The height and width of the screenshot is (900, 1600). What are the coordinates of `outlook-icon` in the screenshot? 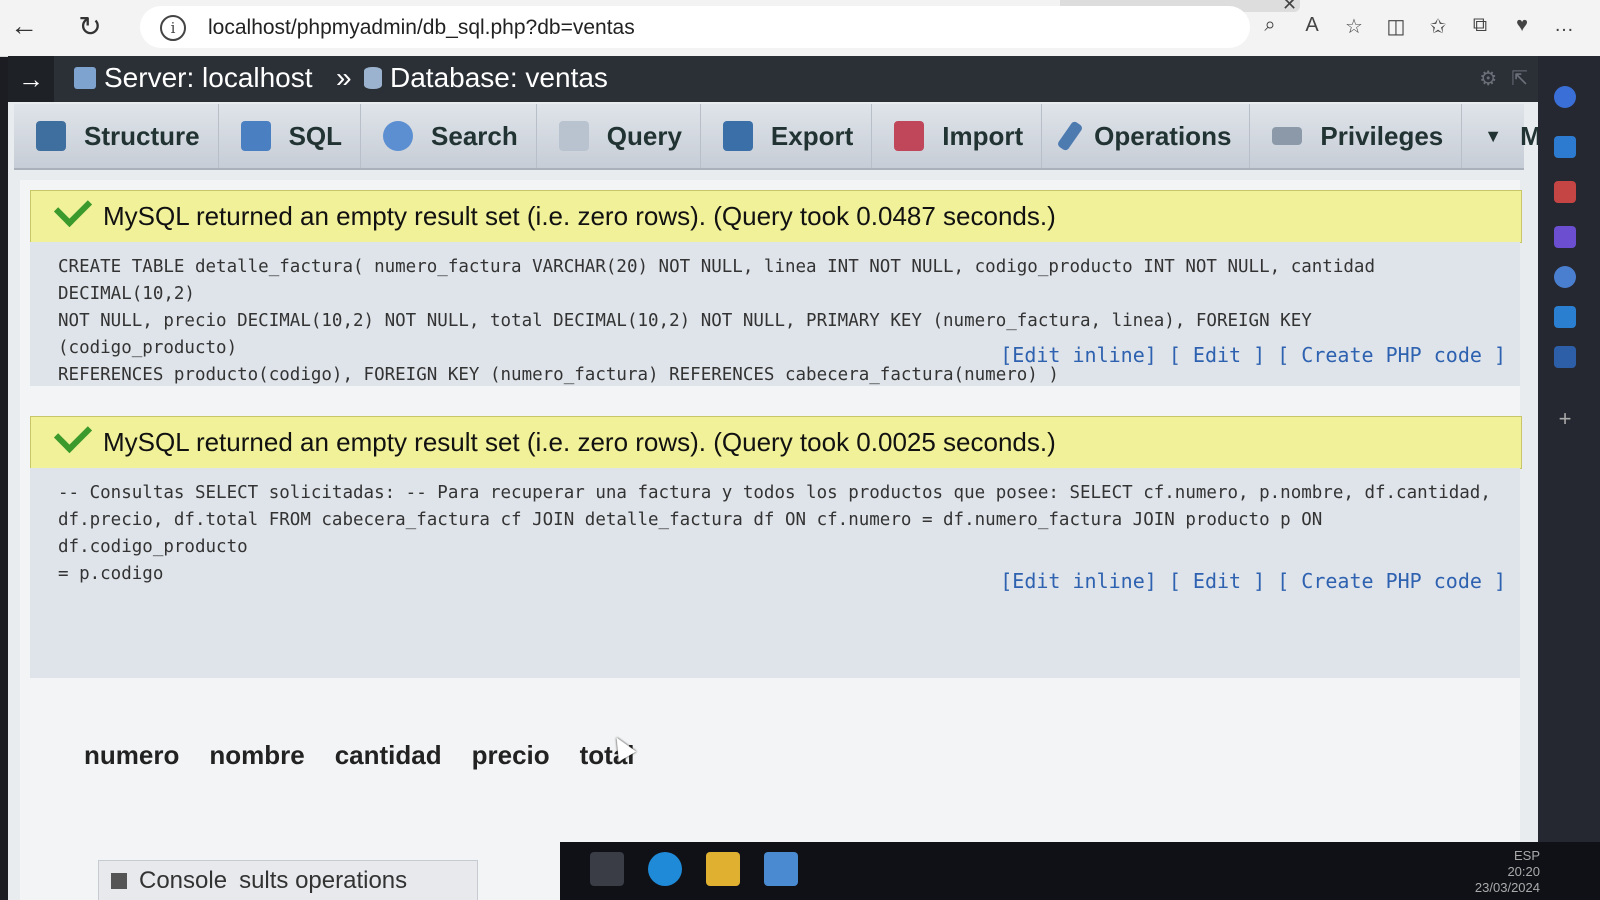 It's located at (1565, 317).